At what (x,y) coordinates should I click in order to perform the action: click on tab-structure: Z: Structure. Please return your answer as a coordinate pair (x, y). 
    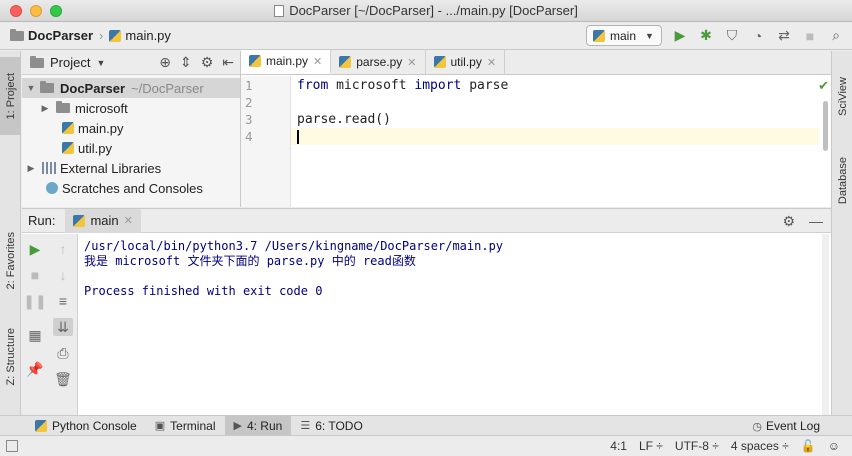
    Looking at the image, I should click on (10, 357).